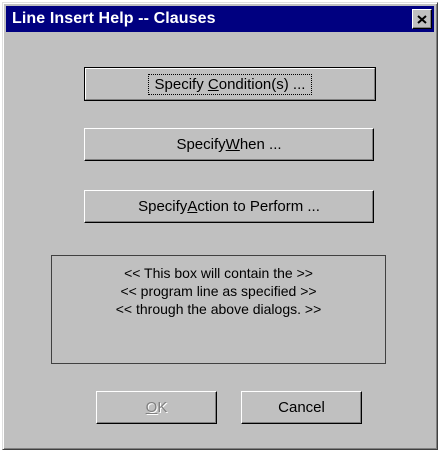  Describe the element at coordinates (218, 291) in the screenshot. I see `preview-line-2: << program line as specified >>` at that location.